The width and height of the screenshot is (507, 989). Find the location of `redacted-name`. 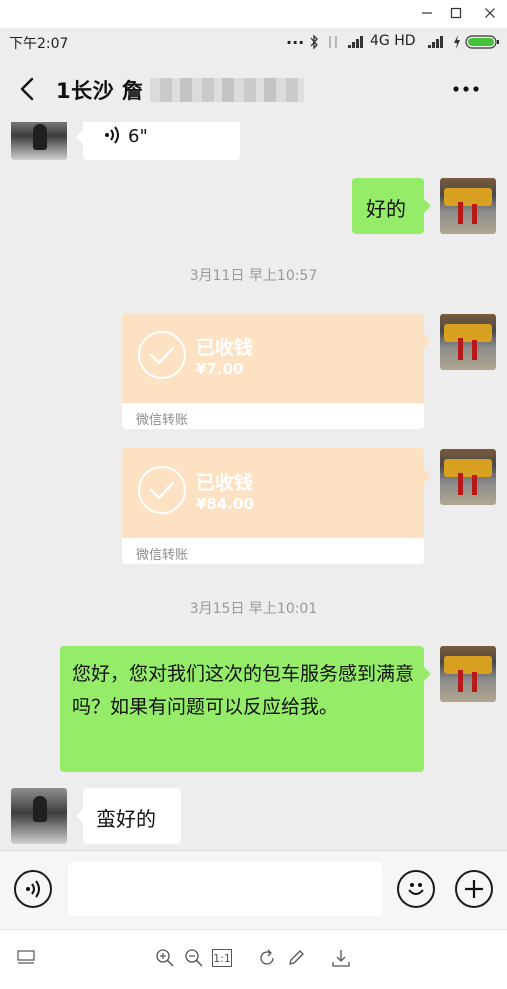

redacted-name is located at coordinates (227, 90).